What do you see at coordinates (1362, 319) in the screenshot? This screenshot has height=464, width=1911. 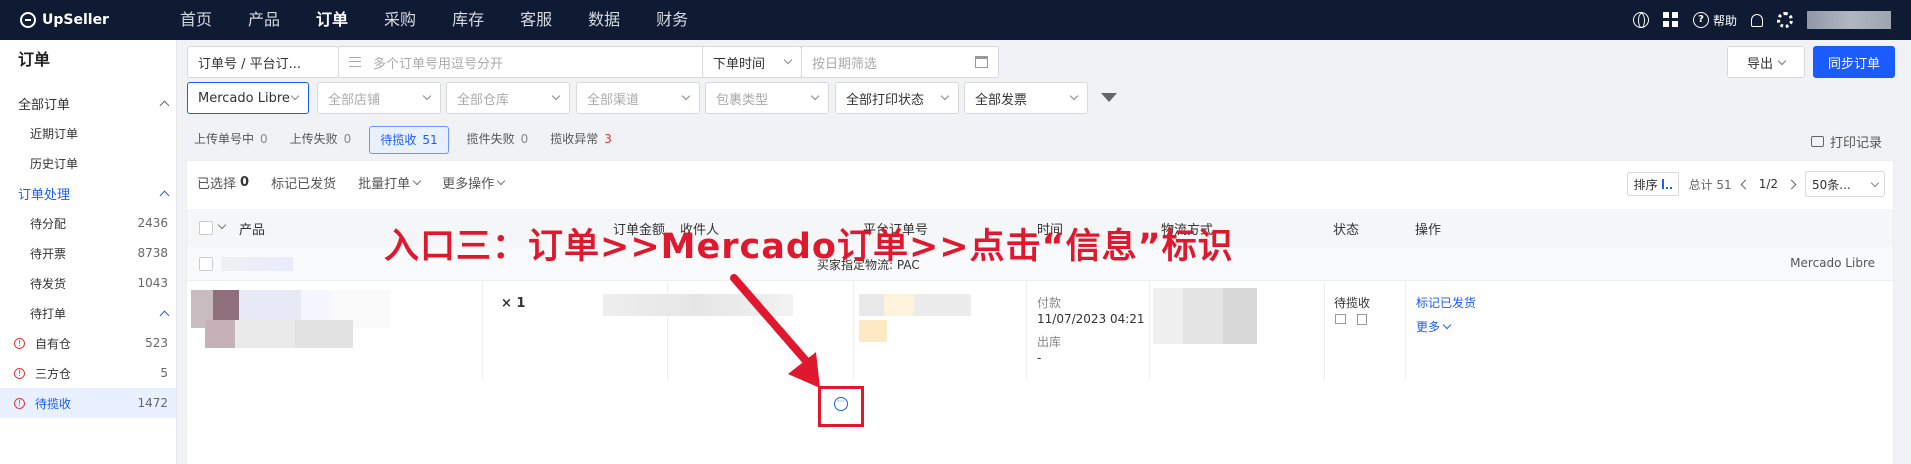 I see `document-icon` at bounding box center [1362, 319].